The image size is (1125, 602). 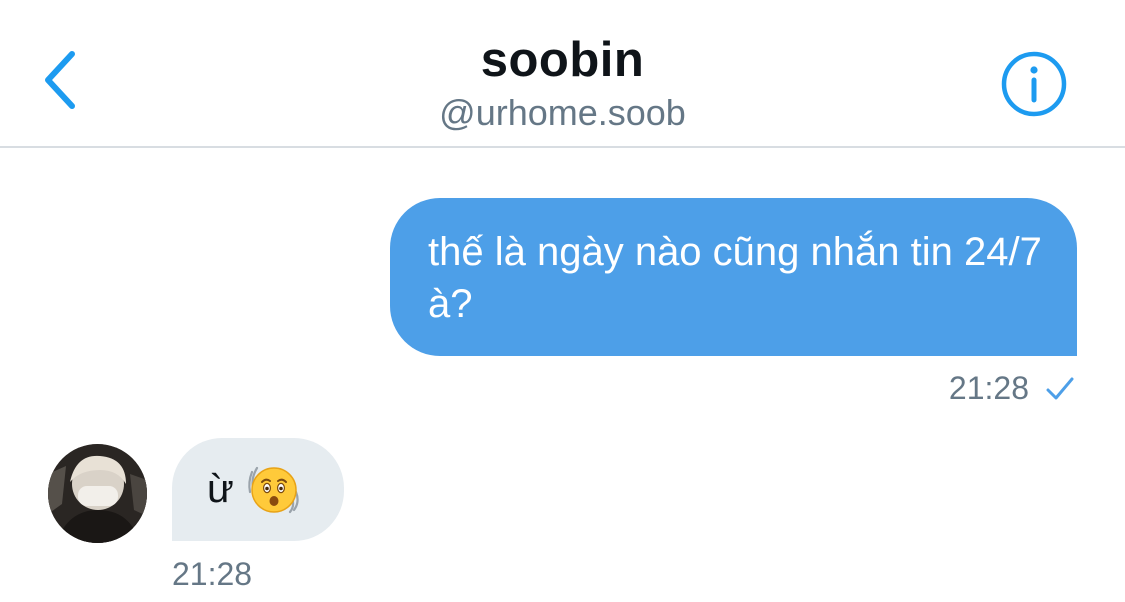 I want to click on incoming-message-text: ừ, so click(x=220, y=489).